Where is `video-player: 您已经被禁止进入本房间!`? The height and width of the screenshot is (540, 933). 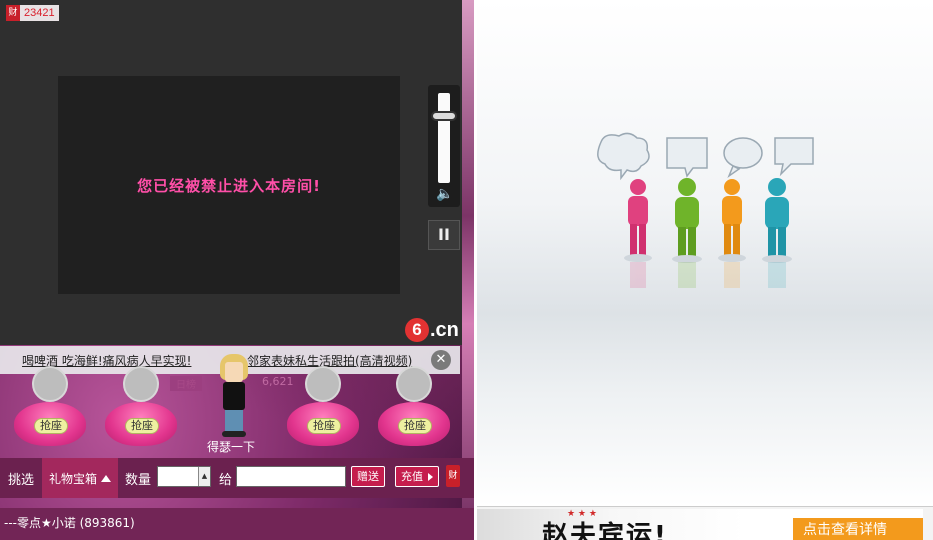 video-player: 您已经被禁止进入本房间! is located at coordinates (229, 185).